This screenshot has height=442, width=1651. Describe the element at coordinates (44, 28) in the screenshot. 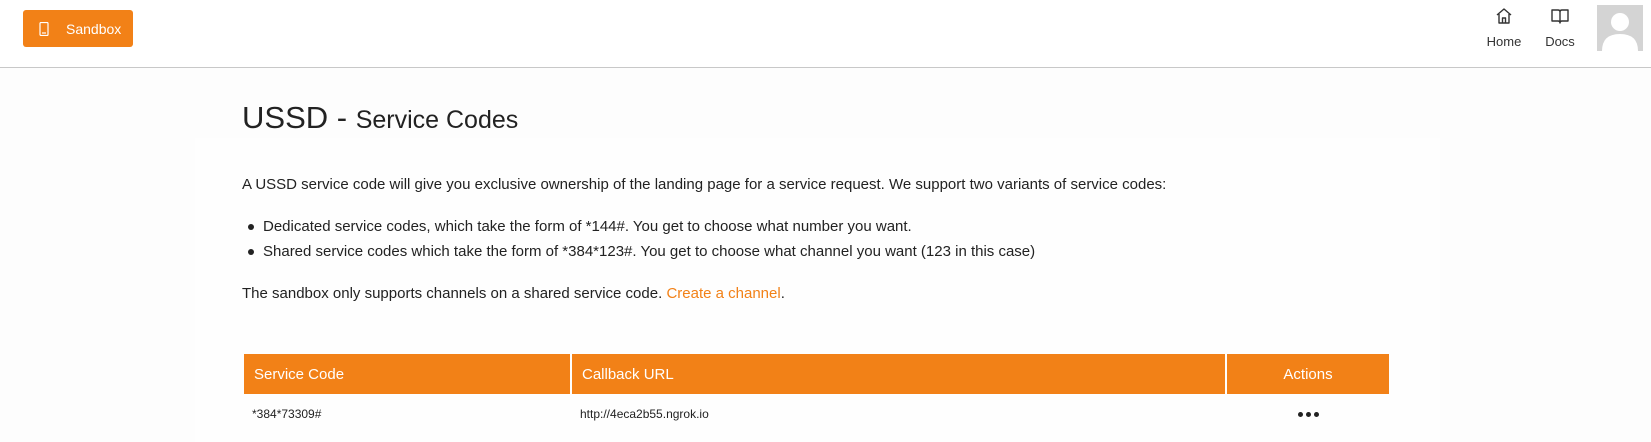

I see `phone-icon` at that location.